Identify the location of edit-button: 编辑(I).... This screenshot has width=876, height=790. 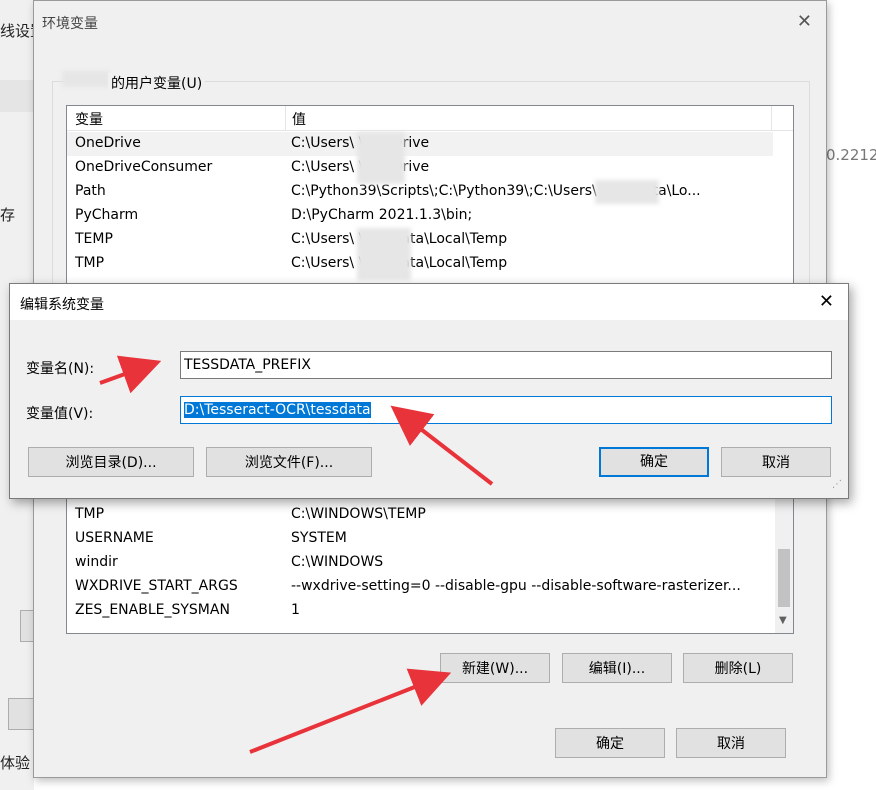
(617, 668).